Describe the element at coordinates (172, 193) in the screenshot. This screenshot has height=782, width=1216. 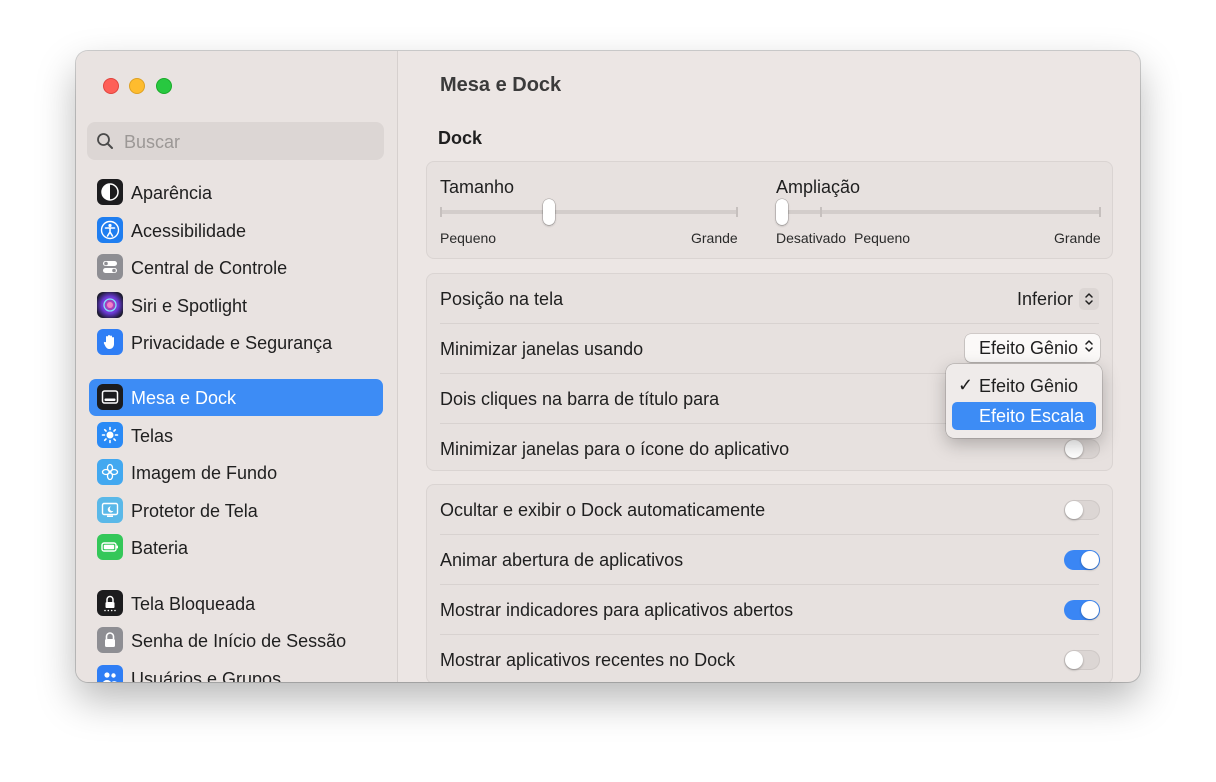
I see `sidebar-item-label: Aparência` at that location.